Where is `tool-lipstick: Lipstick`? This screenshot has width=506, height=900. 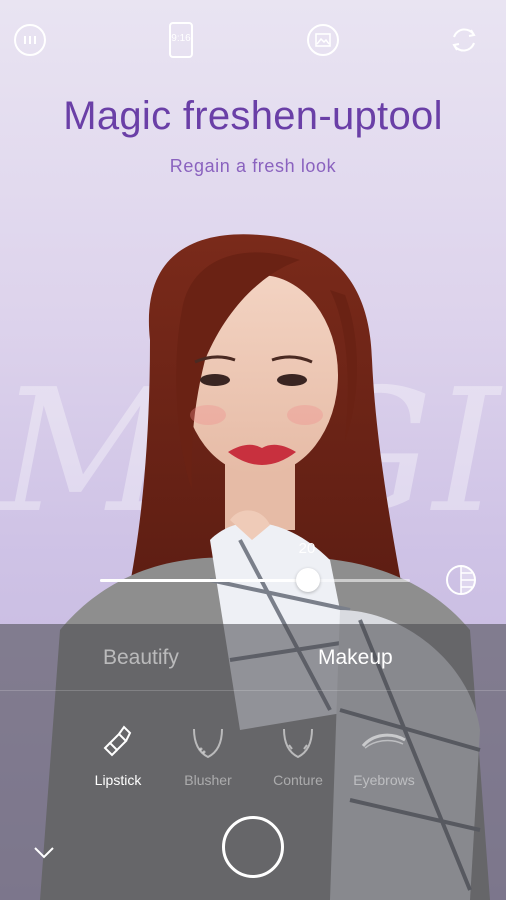 tool-lipstick: Lipstick is located at coordinates (118, 753).